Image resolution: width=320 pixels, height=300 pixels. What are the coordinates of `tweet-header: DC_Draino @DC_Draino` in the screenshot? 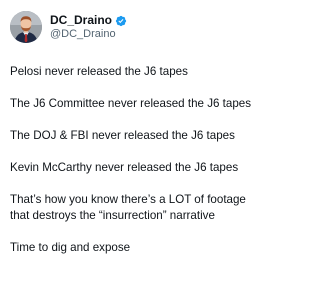 It's located at (134, 27).